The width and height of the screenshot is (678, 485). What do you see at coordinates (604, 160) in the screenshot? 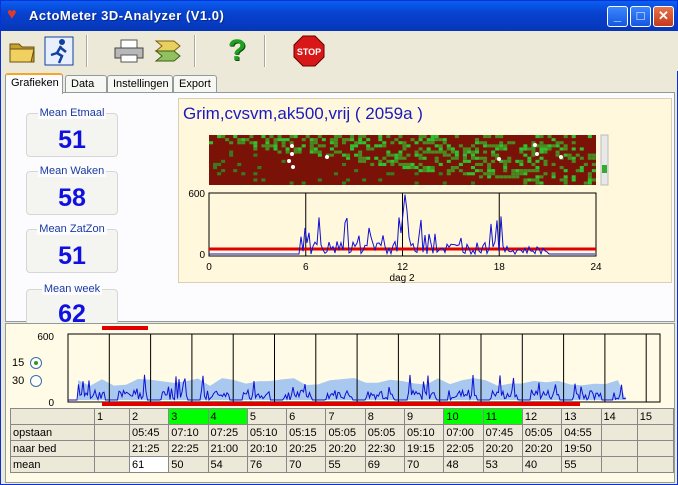
I see `heatmap-scrollbar` at bounding box center [604, 160].